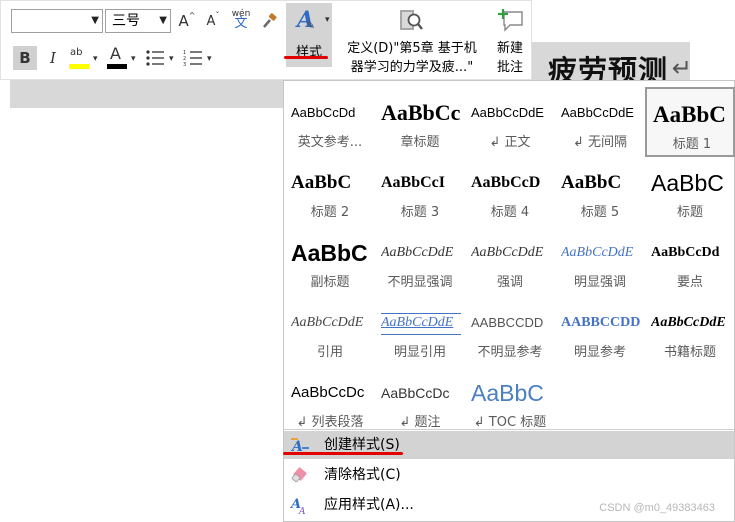 The height and width of the screenshot is (522, 735). What do you see at coordinates (302, 511) in the screenshot?
I see `svg-text: A` at bounding box center [302, 511].